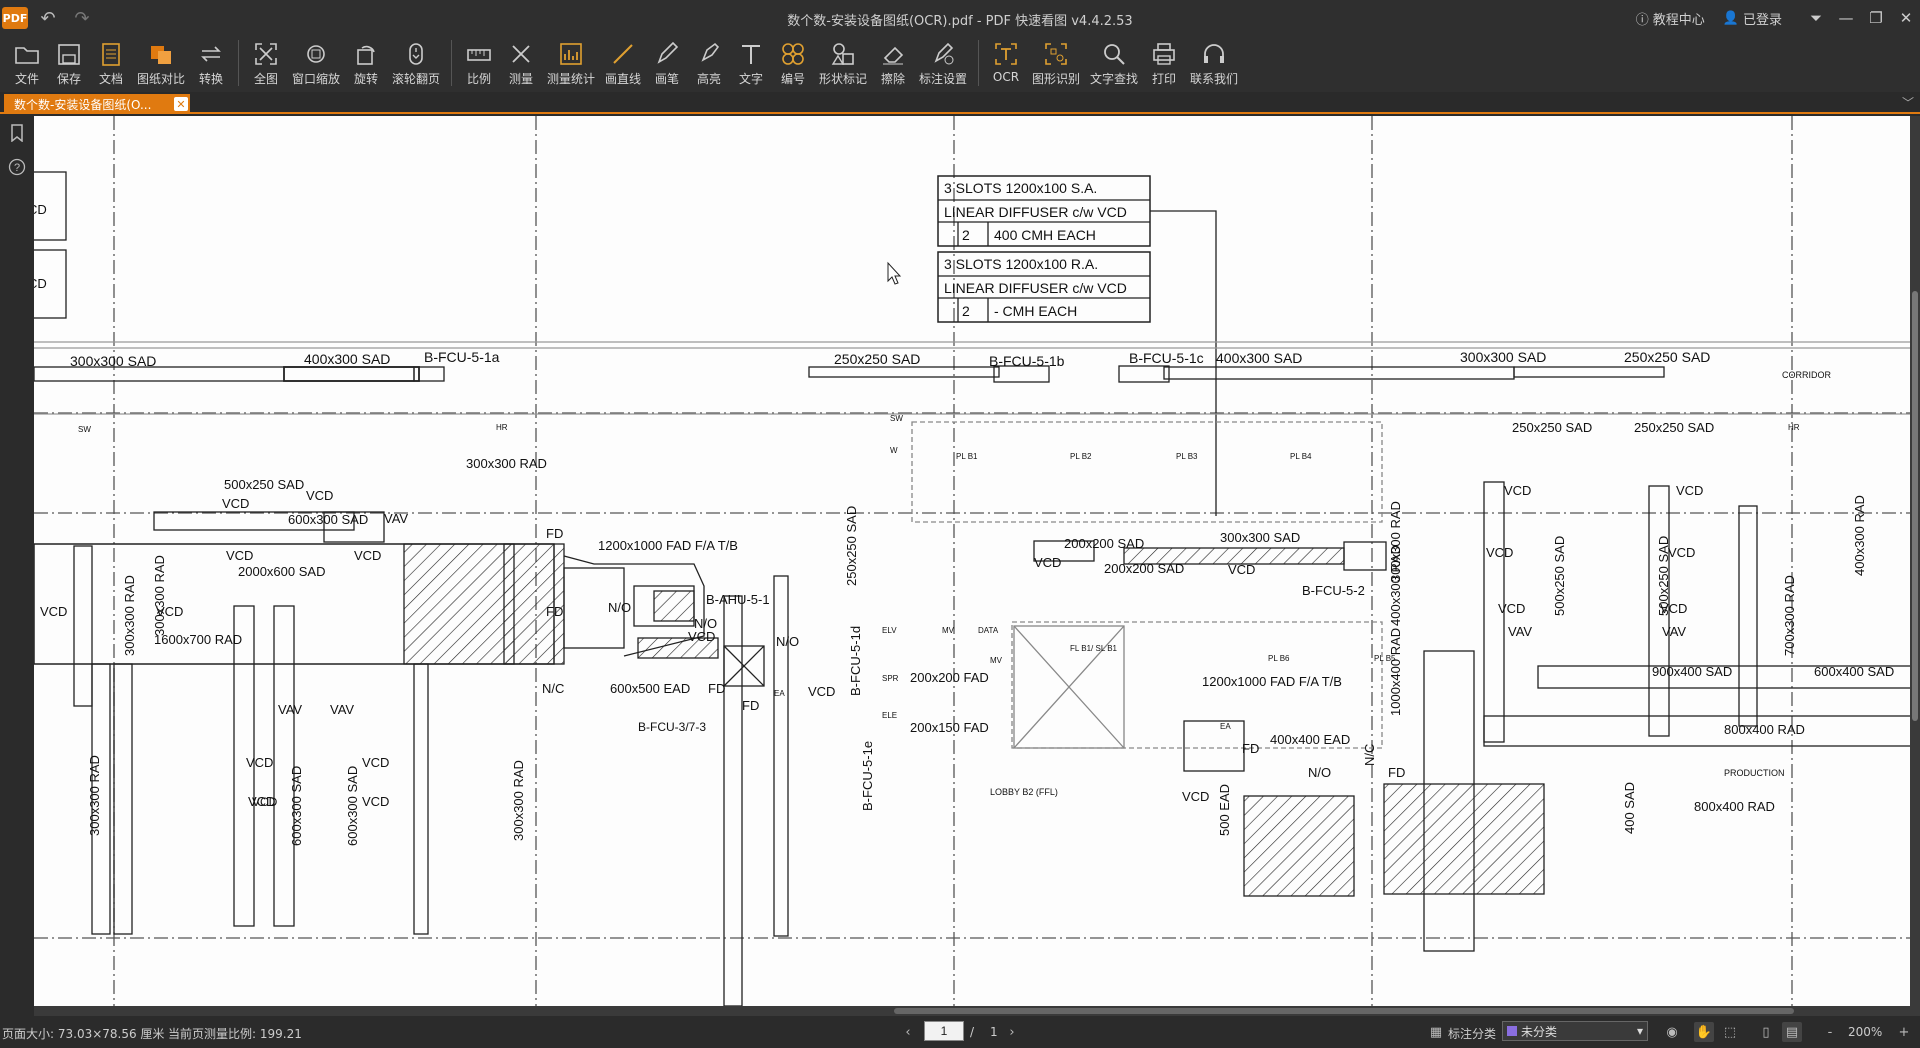 This screenshot has width=1920, height=1048. I want to click on drawing-label: 500x250 SAD, so click(1559, 576).